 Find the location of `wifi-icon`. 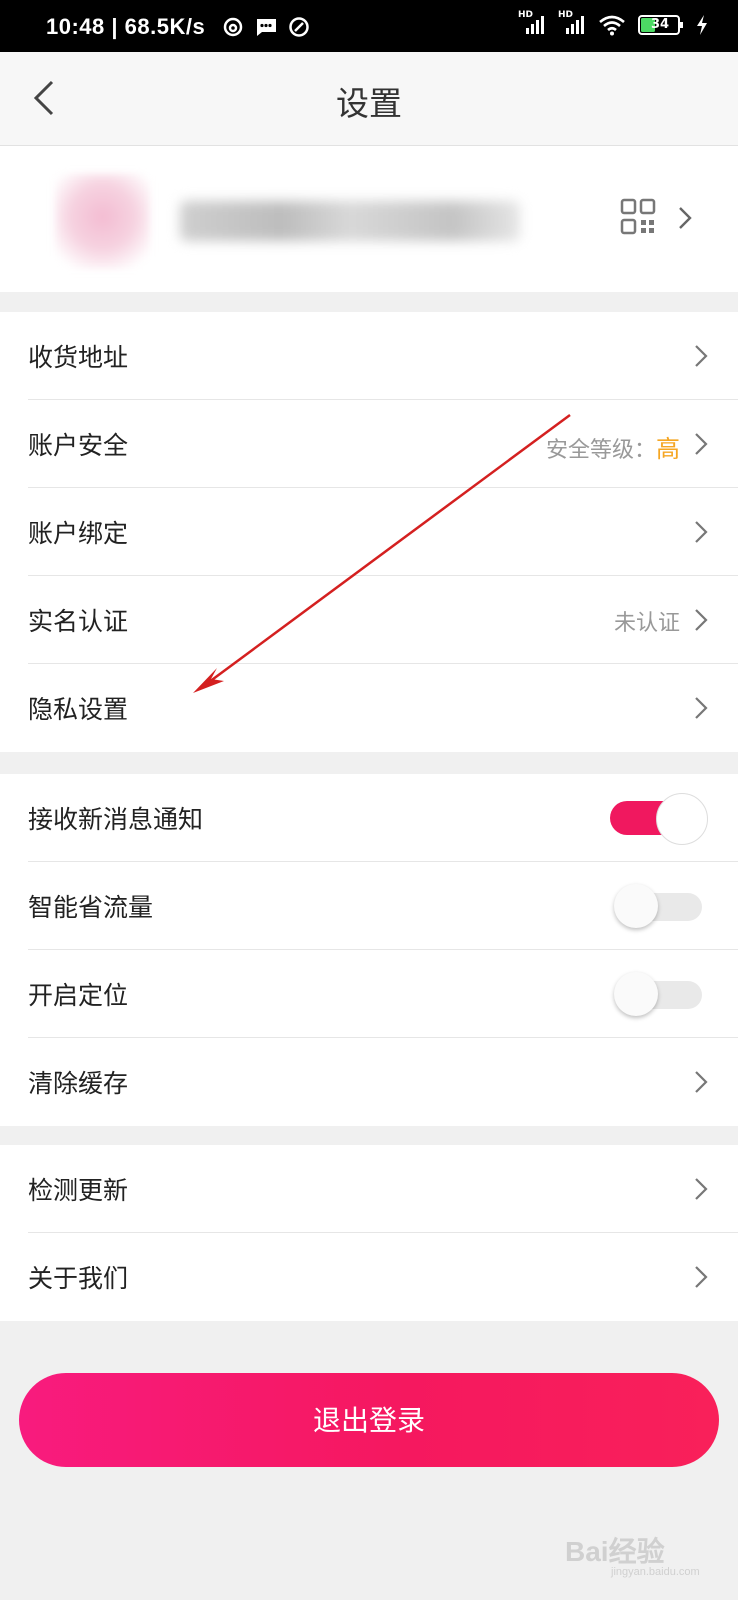

wifi-icon is located at coordinates (612, 25).